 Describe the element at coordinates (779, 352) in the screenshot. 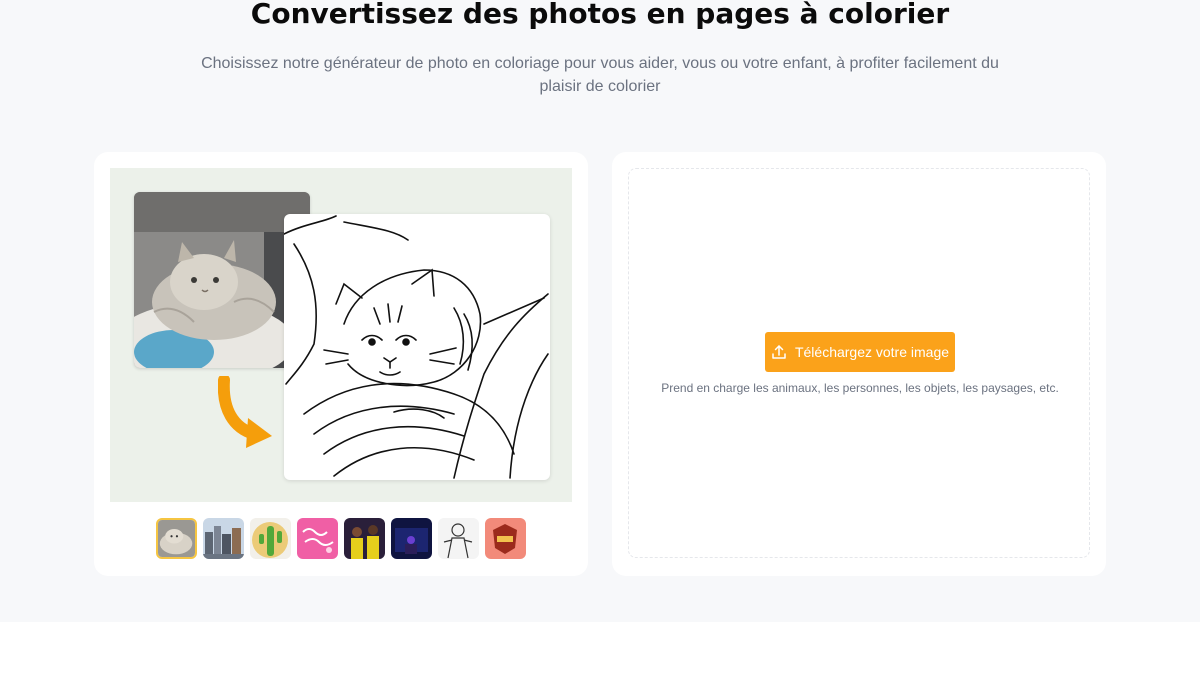

I see `upload-icon` at that location.